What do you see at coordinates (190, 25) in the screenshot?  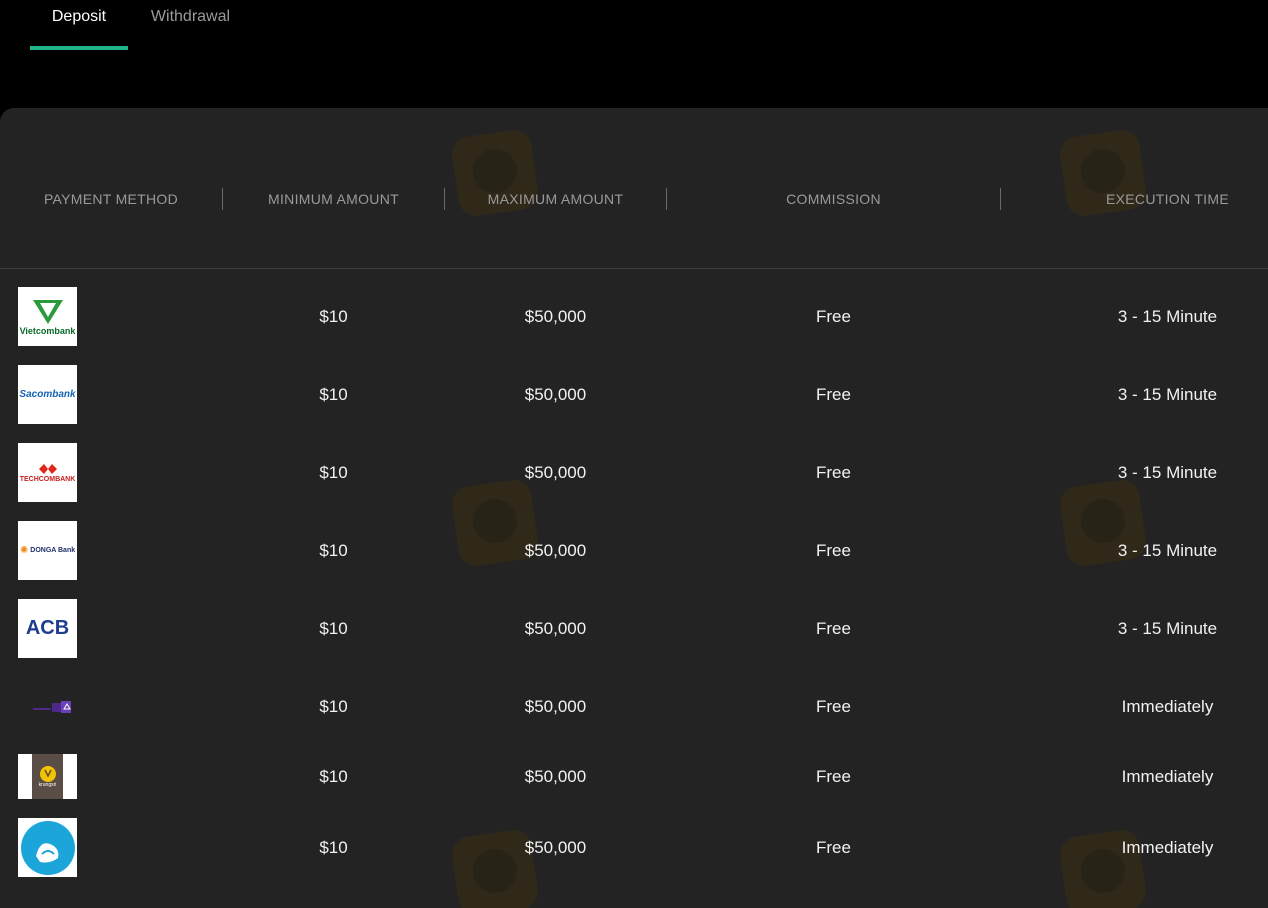 I see `tab-withdrawal: Withdrawal` at bounding box center [190, 25].